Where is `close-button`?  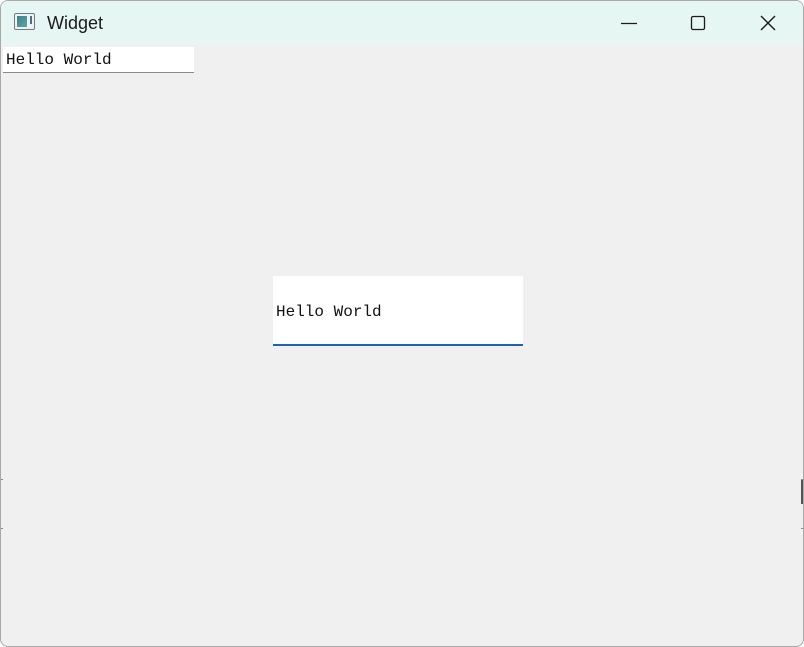
close-button is located at coordinates (767, 23).